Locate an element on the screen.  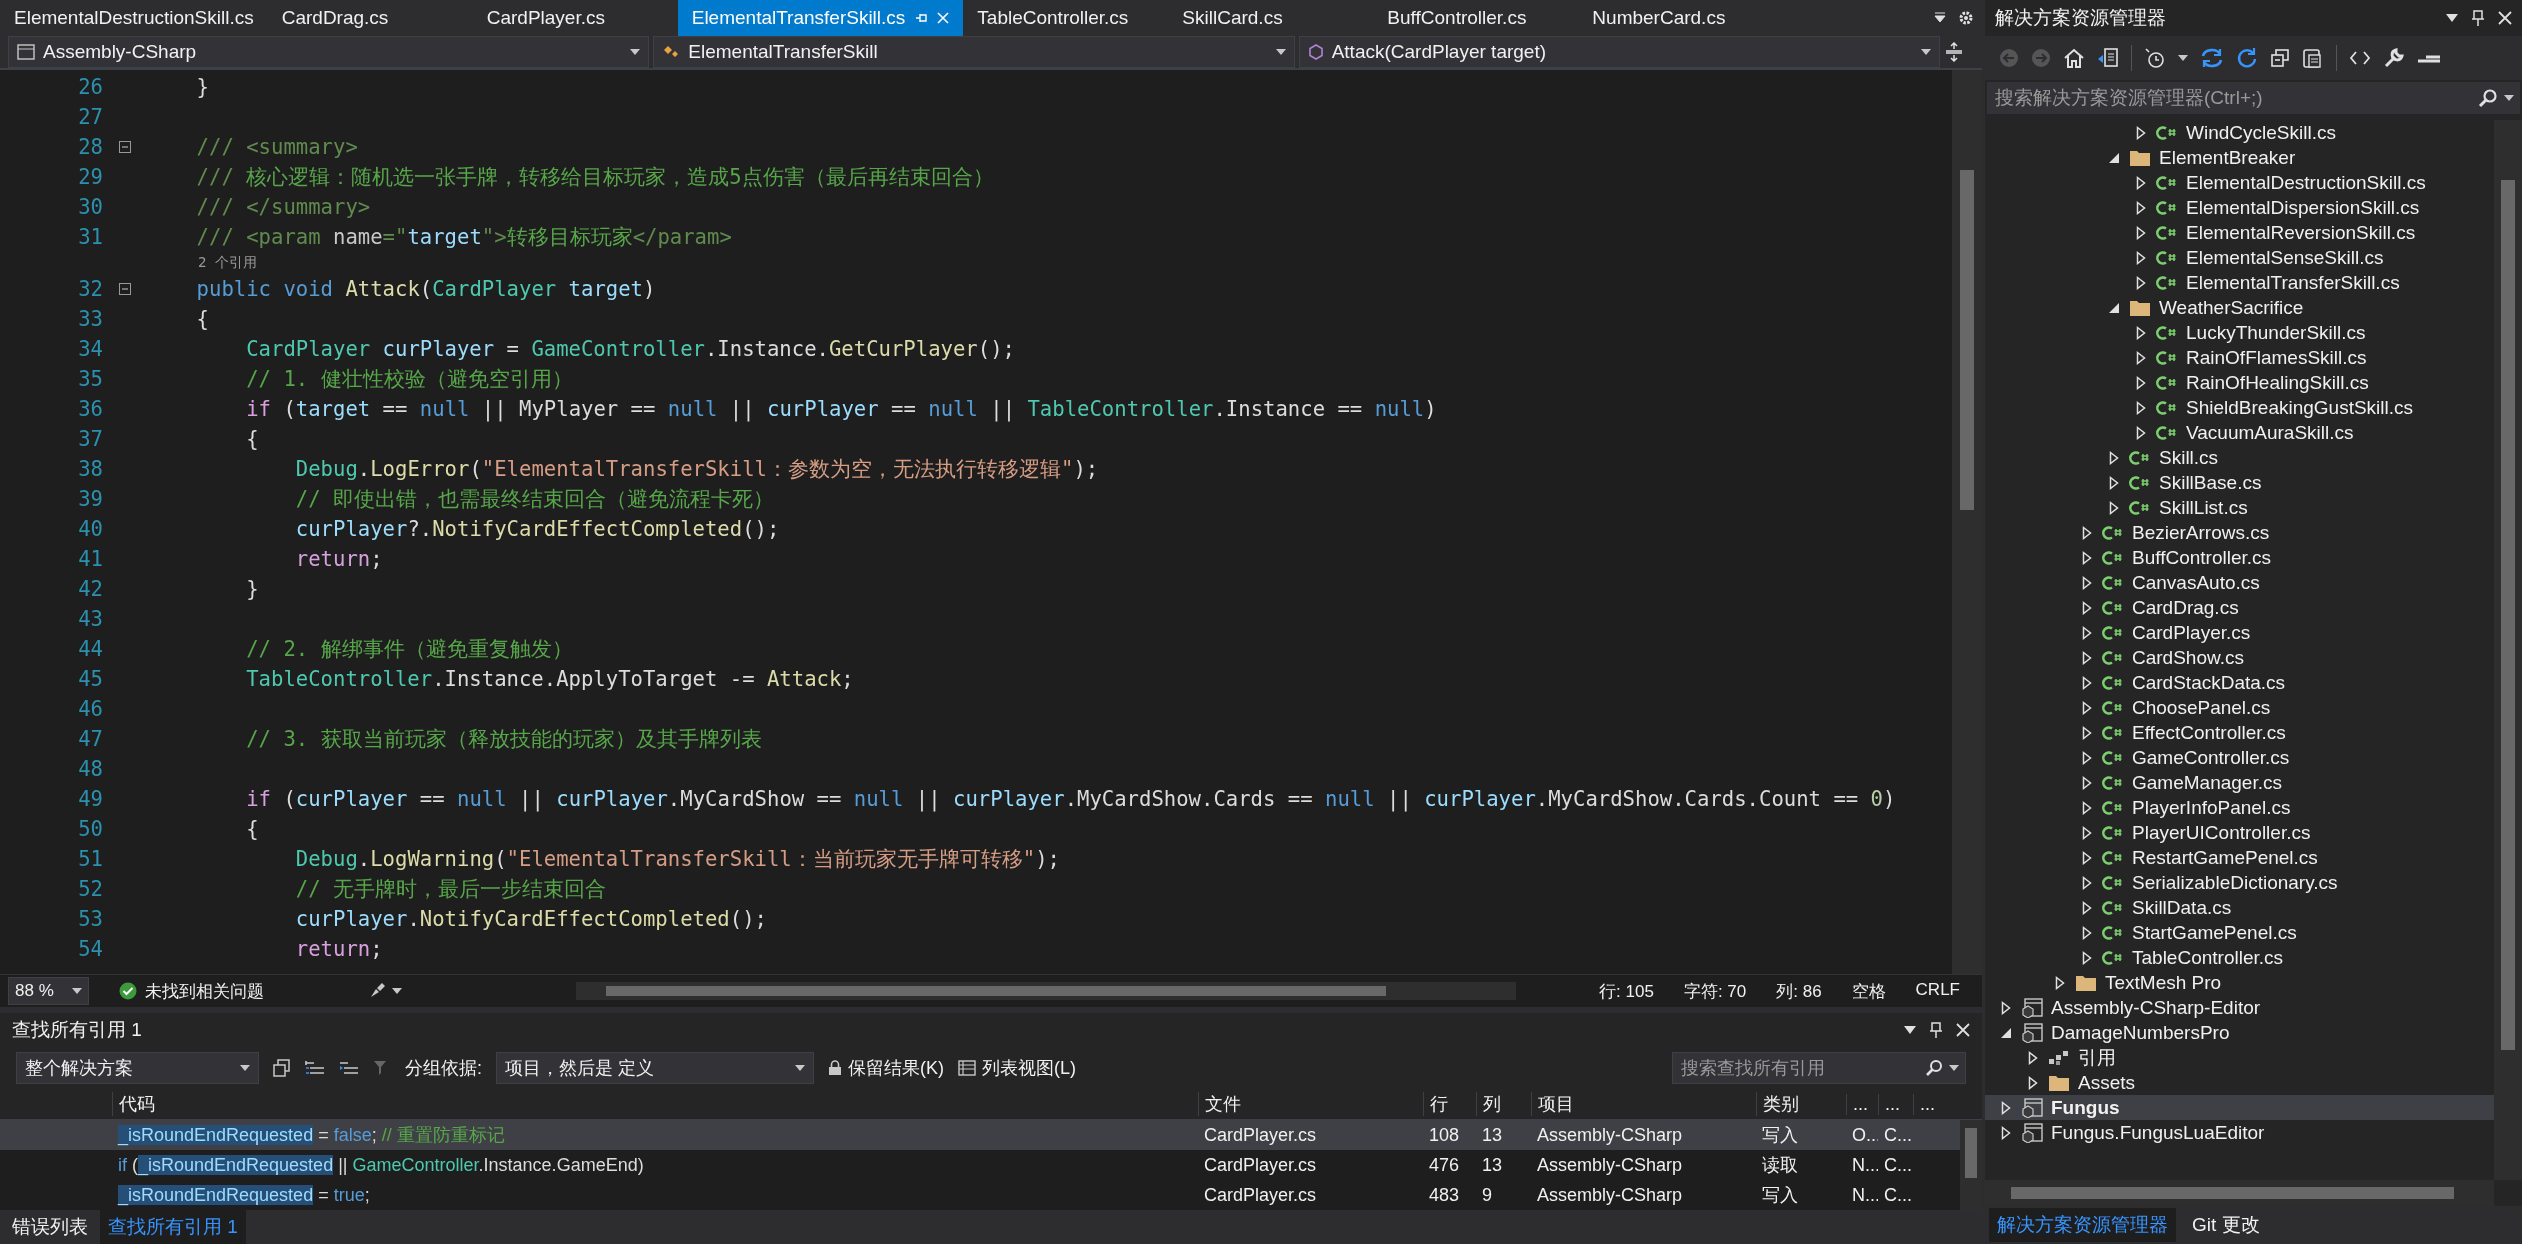
list-view-button: 列表视图(L) is located at coordinates (1017, 1068).